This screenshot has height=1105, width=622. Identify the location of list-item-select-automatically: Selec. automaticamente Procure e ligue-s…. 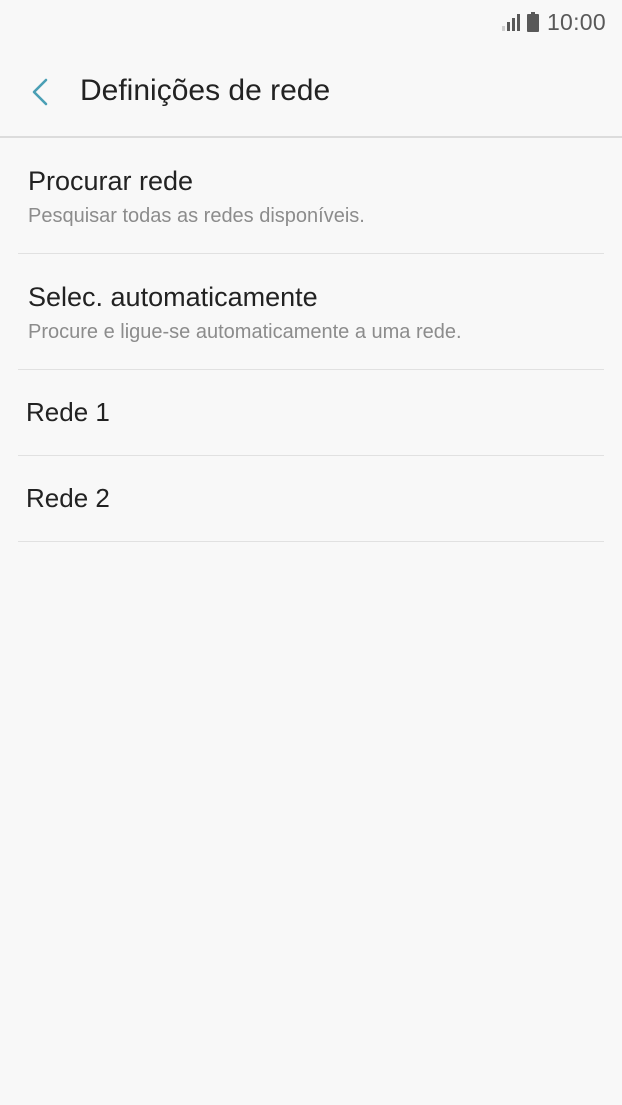
(311, 312).